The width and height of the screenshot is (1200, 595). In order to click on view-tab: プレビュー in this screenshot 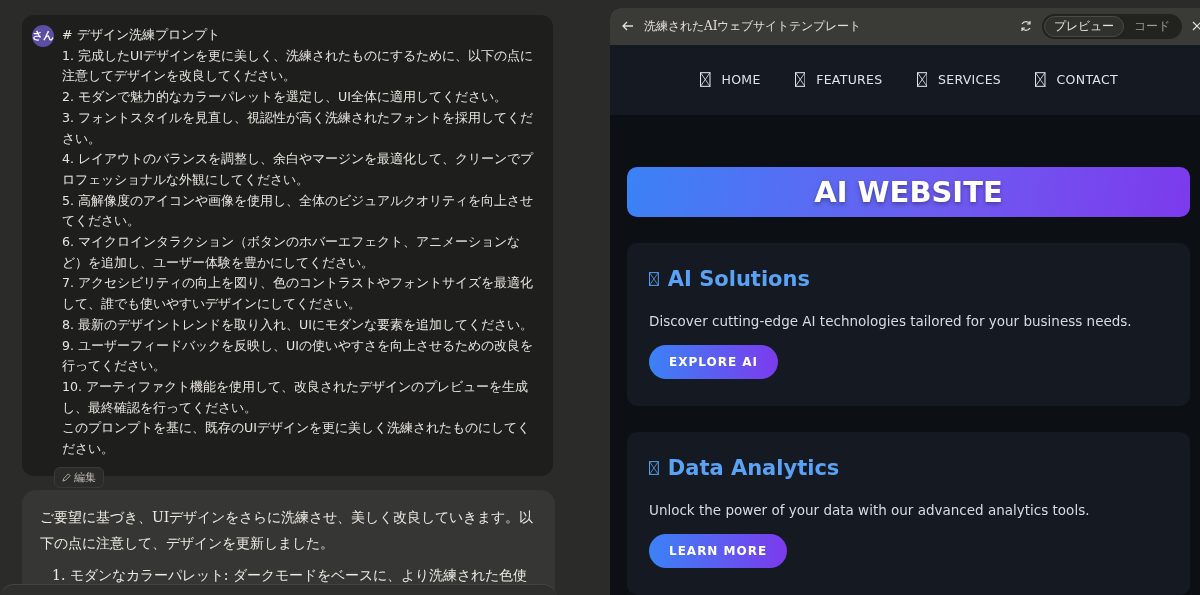, I will do `click(1084, 26)`.